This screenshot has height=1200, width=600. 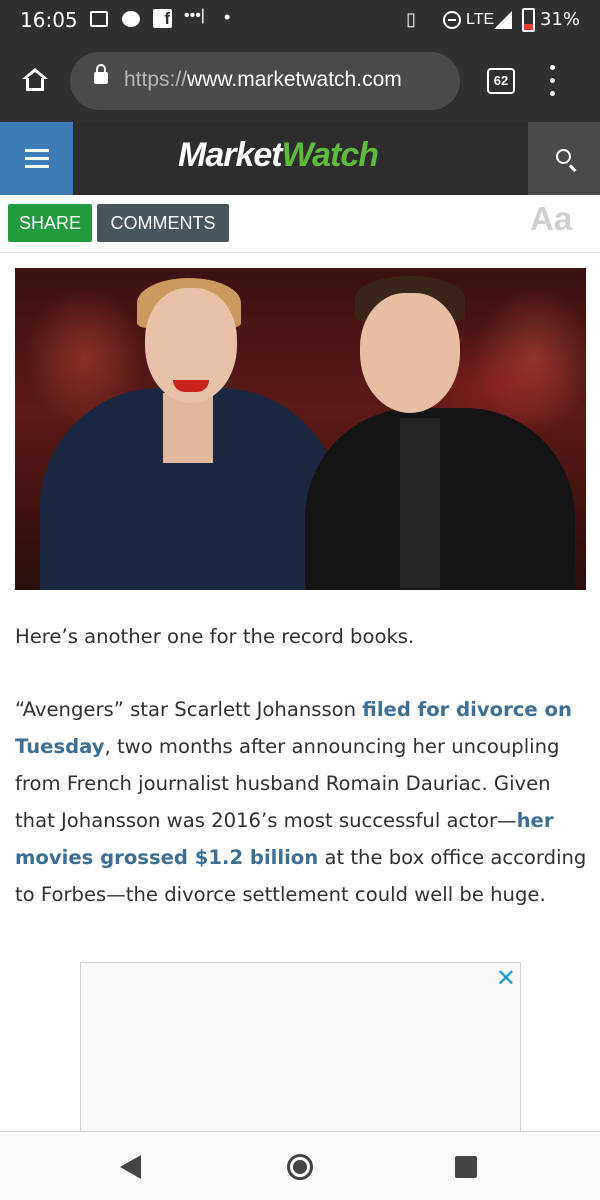 What do you see at coordinates (551, 219) in the screenshot?
I see `font-size-button: Aa` at bounding box center [551, 219].